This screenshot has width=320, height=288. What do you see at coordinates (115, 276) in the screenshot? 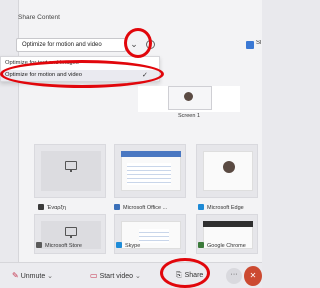
I see `start-video-button: ▭ Start video ⌄` at bounding box center [115, 276].